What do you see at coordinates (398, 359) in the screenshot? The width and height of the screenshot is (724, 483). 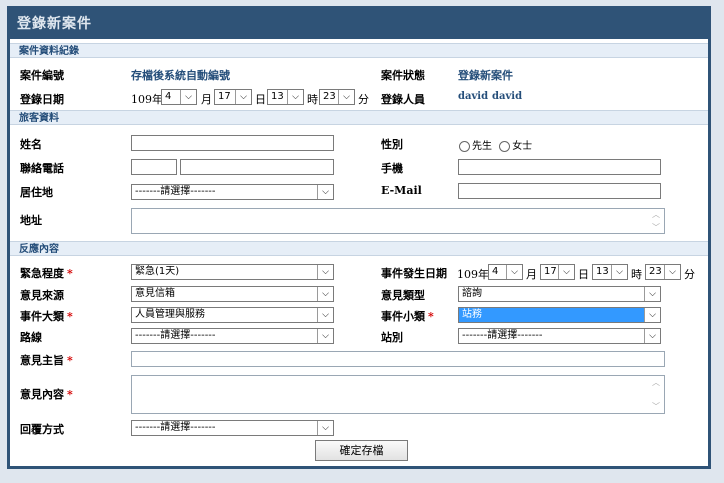 I see `subject-input` at bounding box center [398, 359].